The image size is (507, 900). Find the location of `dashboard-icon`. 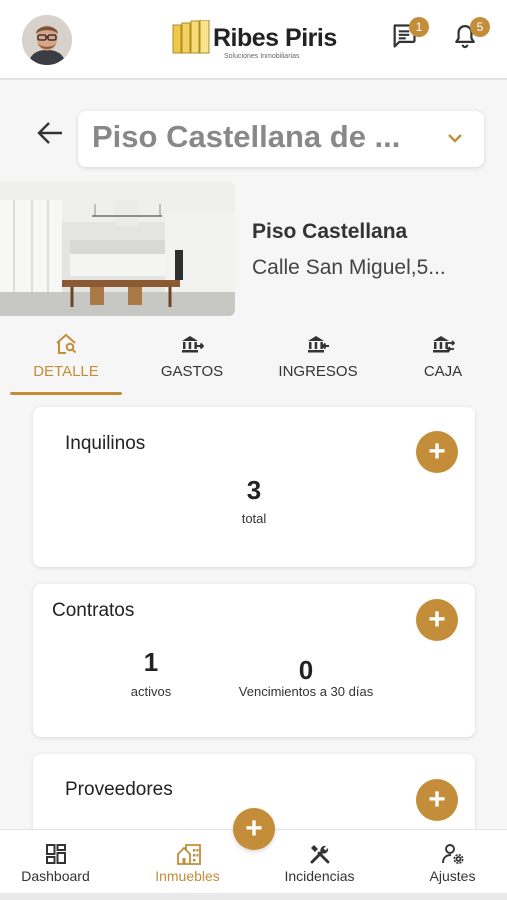

dashboard-icon is located at coordinates (55, 854).